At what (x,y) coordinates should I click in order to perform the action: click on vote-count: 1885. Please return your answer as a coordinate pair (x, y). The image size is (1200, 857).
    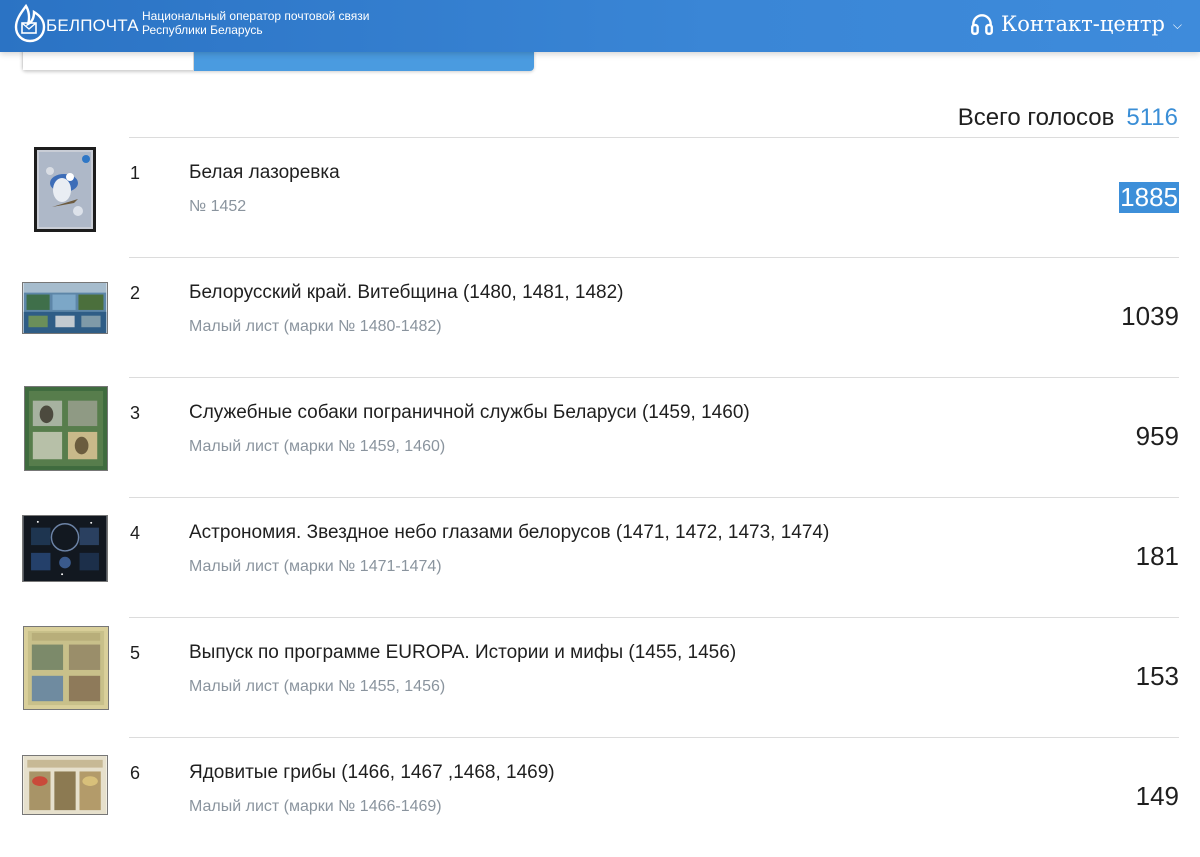
    Looking at the image, I should click on (1149, 197).